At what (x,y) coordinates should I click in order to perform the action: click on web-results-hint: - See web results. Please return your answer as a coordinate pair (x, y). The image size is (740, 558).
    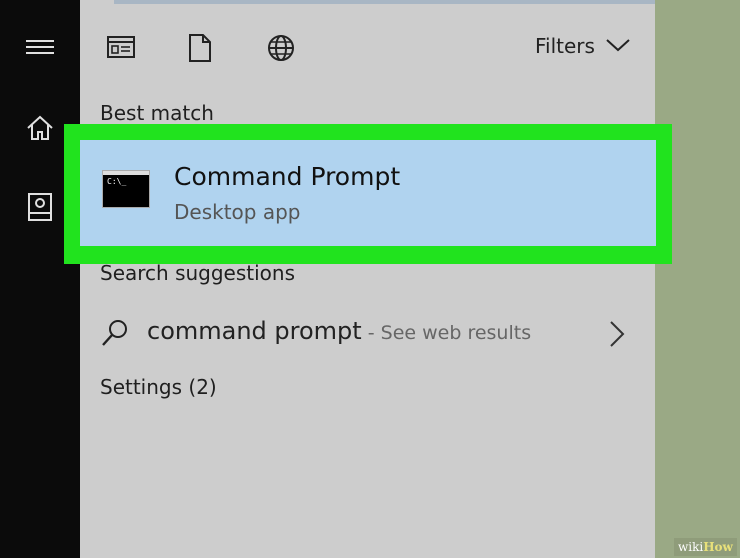
    Looking at the image, I should click on (446, 333).